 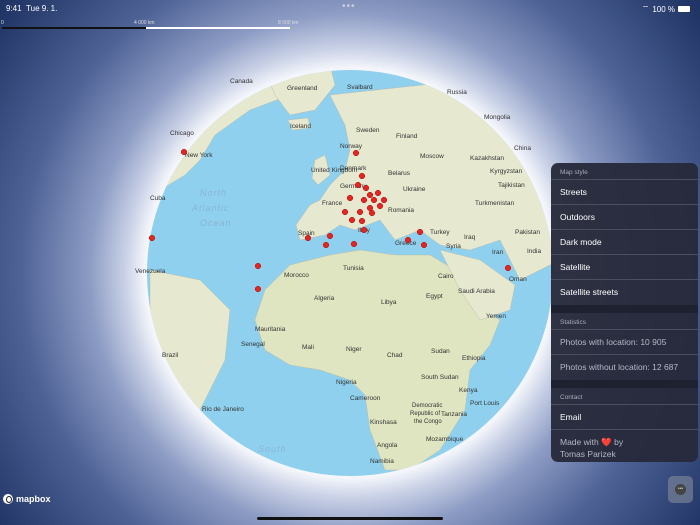 What do you see at coordinates (624, 267) in the screenshot?
I see `style-satellite: Satellite` at bounding box center [624, 267].